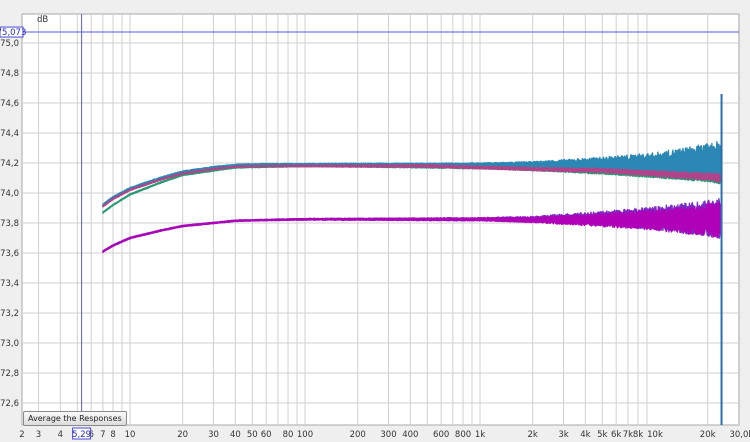 The image size is (750, 442). I want to click on x-tick-label: 10k, so click(655, 435).